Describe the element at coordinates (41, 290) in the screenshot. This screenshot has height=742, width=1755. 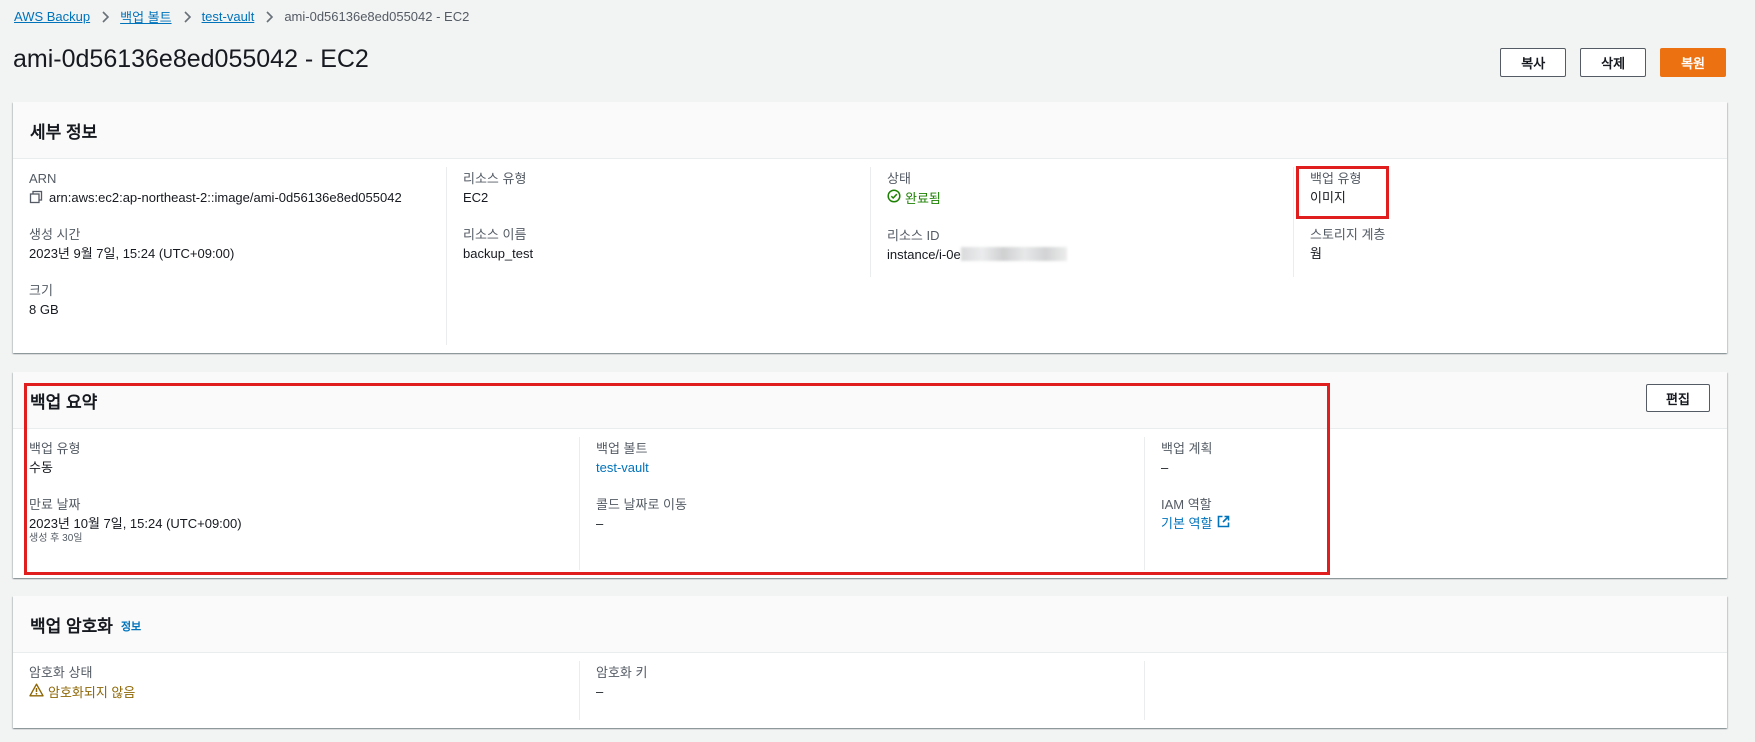
I see `size-label: 크기` at that location.